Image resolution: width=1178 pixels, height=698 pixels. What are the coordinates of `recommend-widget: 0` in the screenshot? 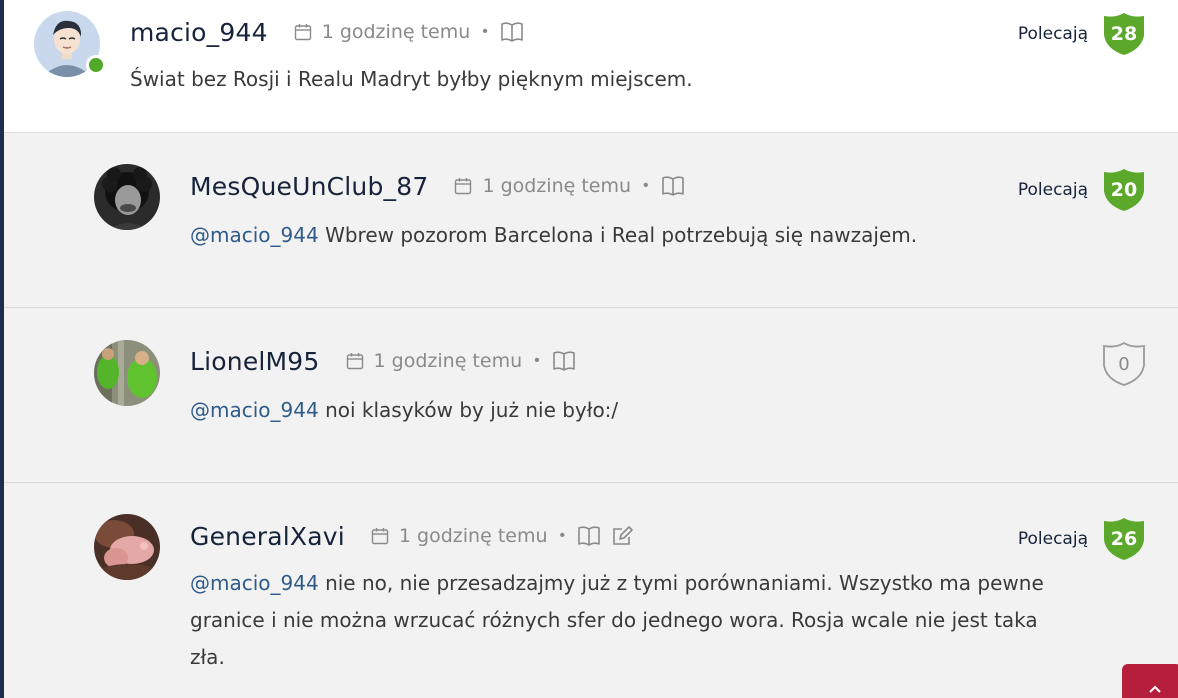 It's located at (1124, 364).